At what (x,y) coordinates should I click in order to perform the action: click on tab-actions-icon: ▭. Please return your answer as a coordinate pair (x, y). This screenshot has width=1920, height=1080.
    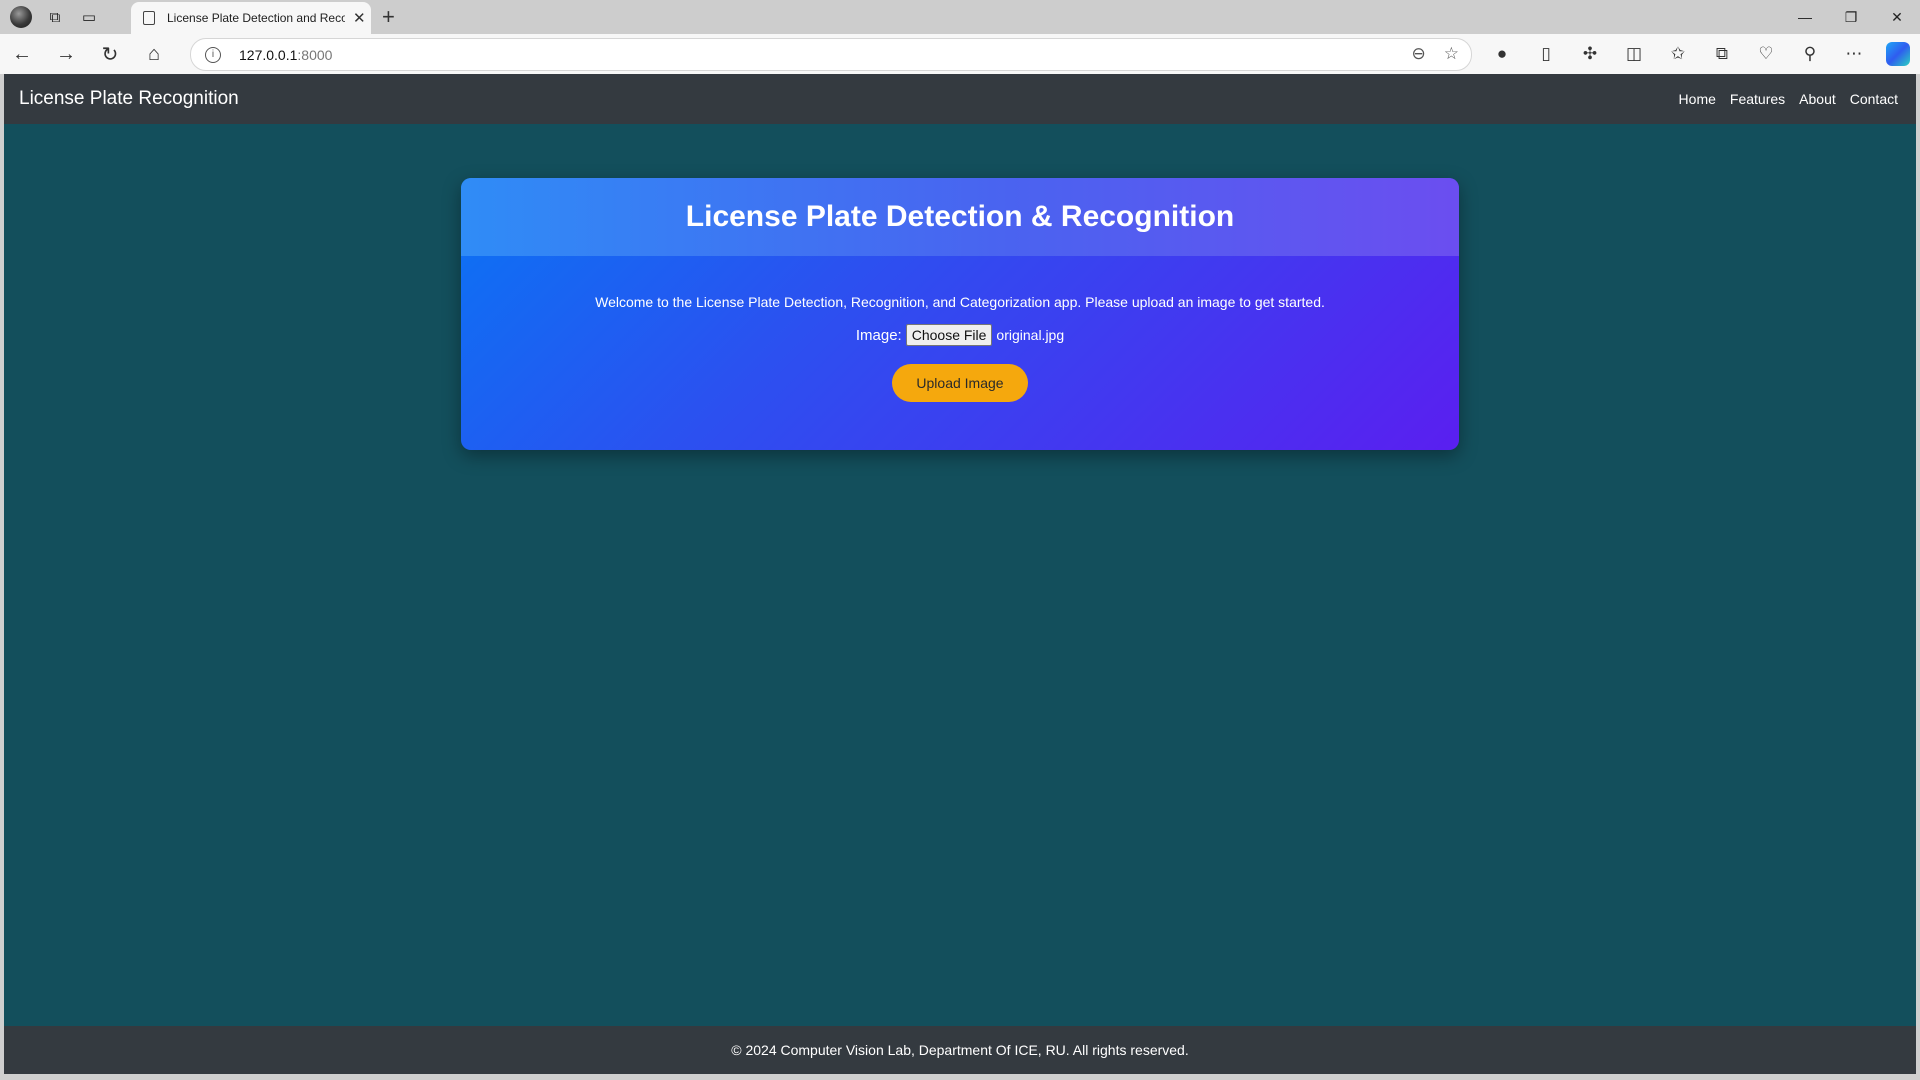
    Looking at the image, I should click on (89, 17).